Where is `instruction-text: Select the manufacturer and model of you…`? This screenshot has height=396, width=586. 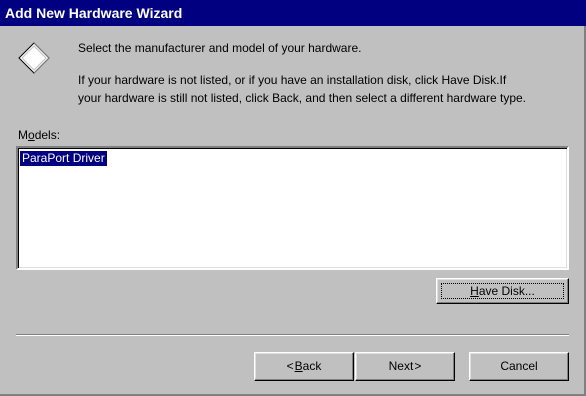 instruction-text: Select the manufacturer and model of you… is located at coordinates (220, 48).